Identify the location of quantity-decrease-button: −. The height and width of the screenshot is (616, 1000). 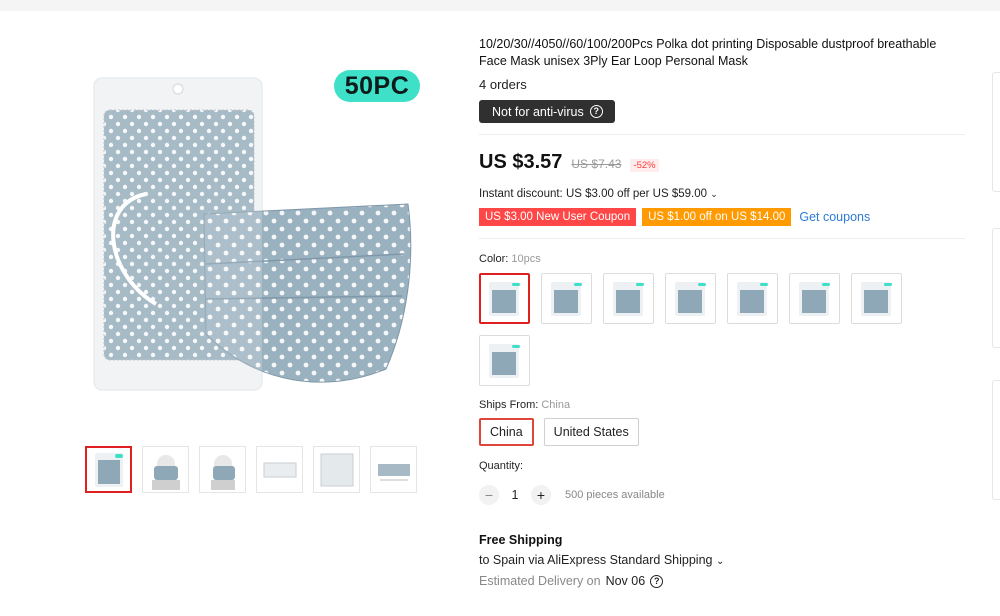
(489, 495).